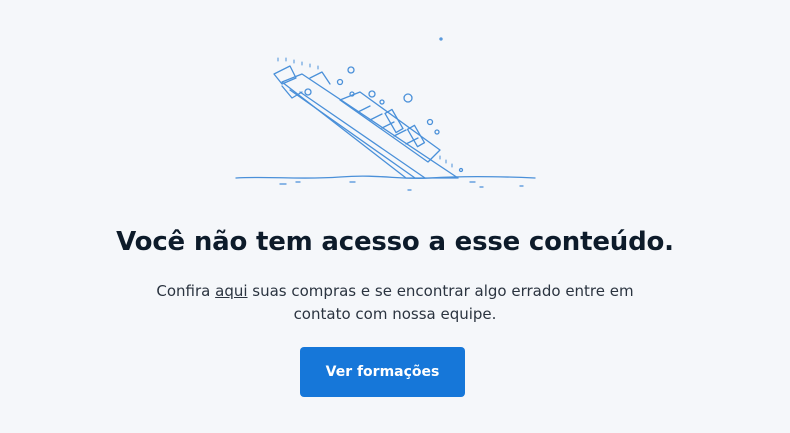 Image resolution: width=790 pixels, height=433 pixels. I want to click on view-courses-button: Ver formações, so click(382, 372).